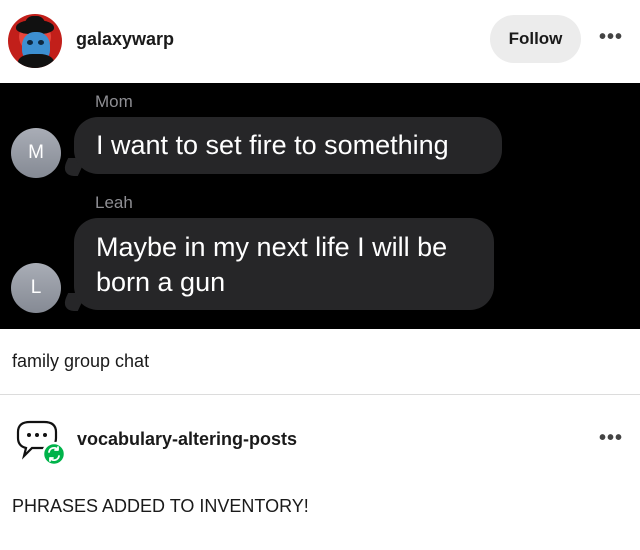 Image resolution: width=640 pixels, height=550 pixels. I want to click on body-shape, so click(36, 61).